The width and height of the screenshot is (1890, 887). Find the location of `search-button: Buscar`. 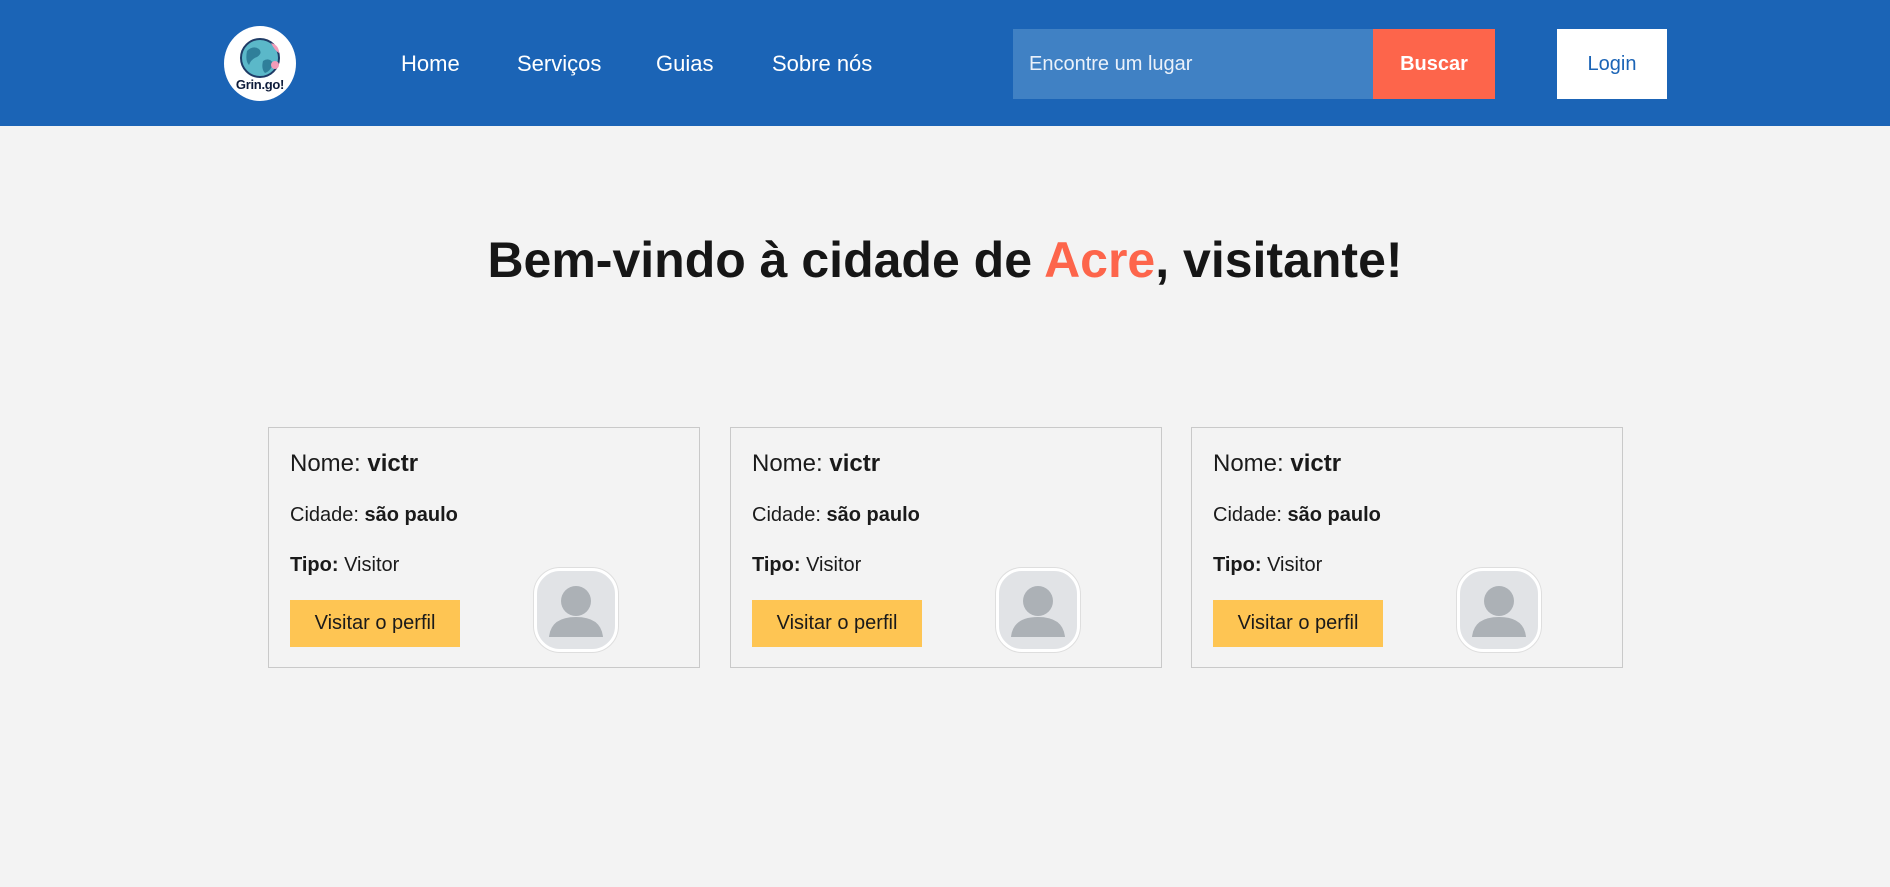

search-button: Buscar is located at coordinates (1434, 64).